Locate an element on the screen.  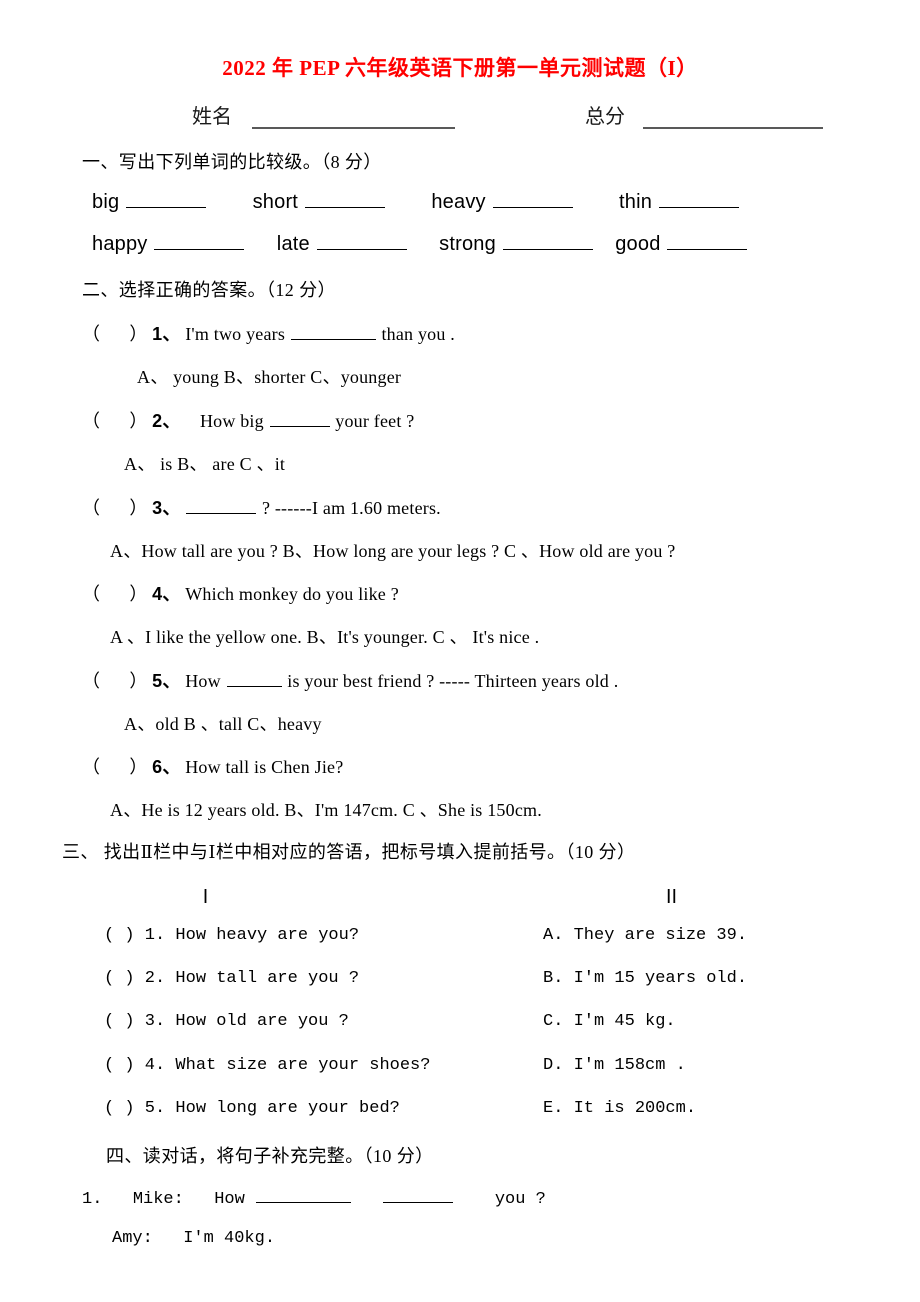
dialogue-1-blank-b is located at coordinates (418, 1195).